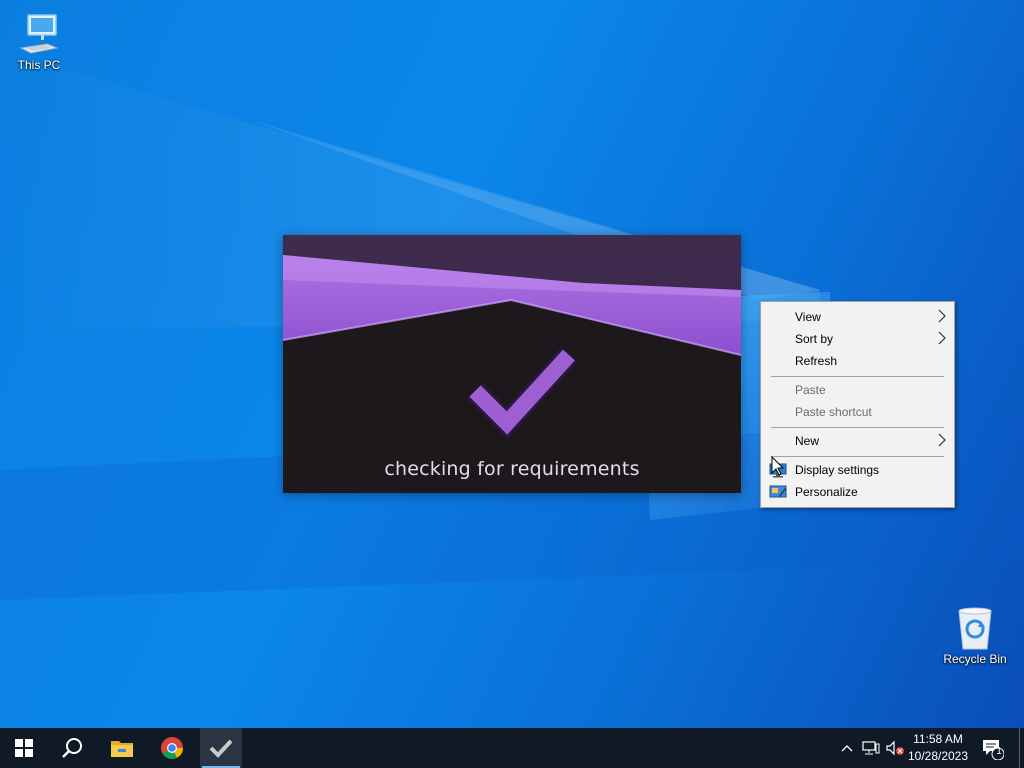 The image size is (1024, 768). What do you see at coordinates (816, 361) in the screenshot?
I see `menu-item-label: Refresh` at bounding box center [816, 361].